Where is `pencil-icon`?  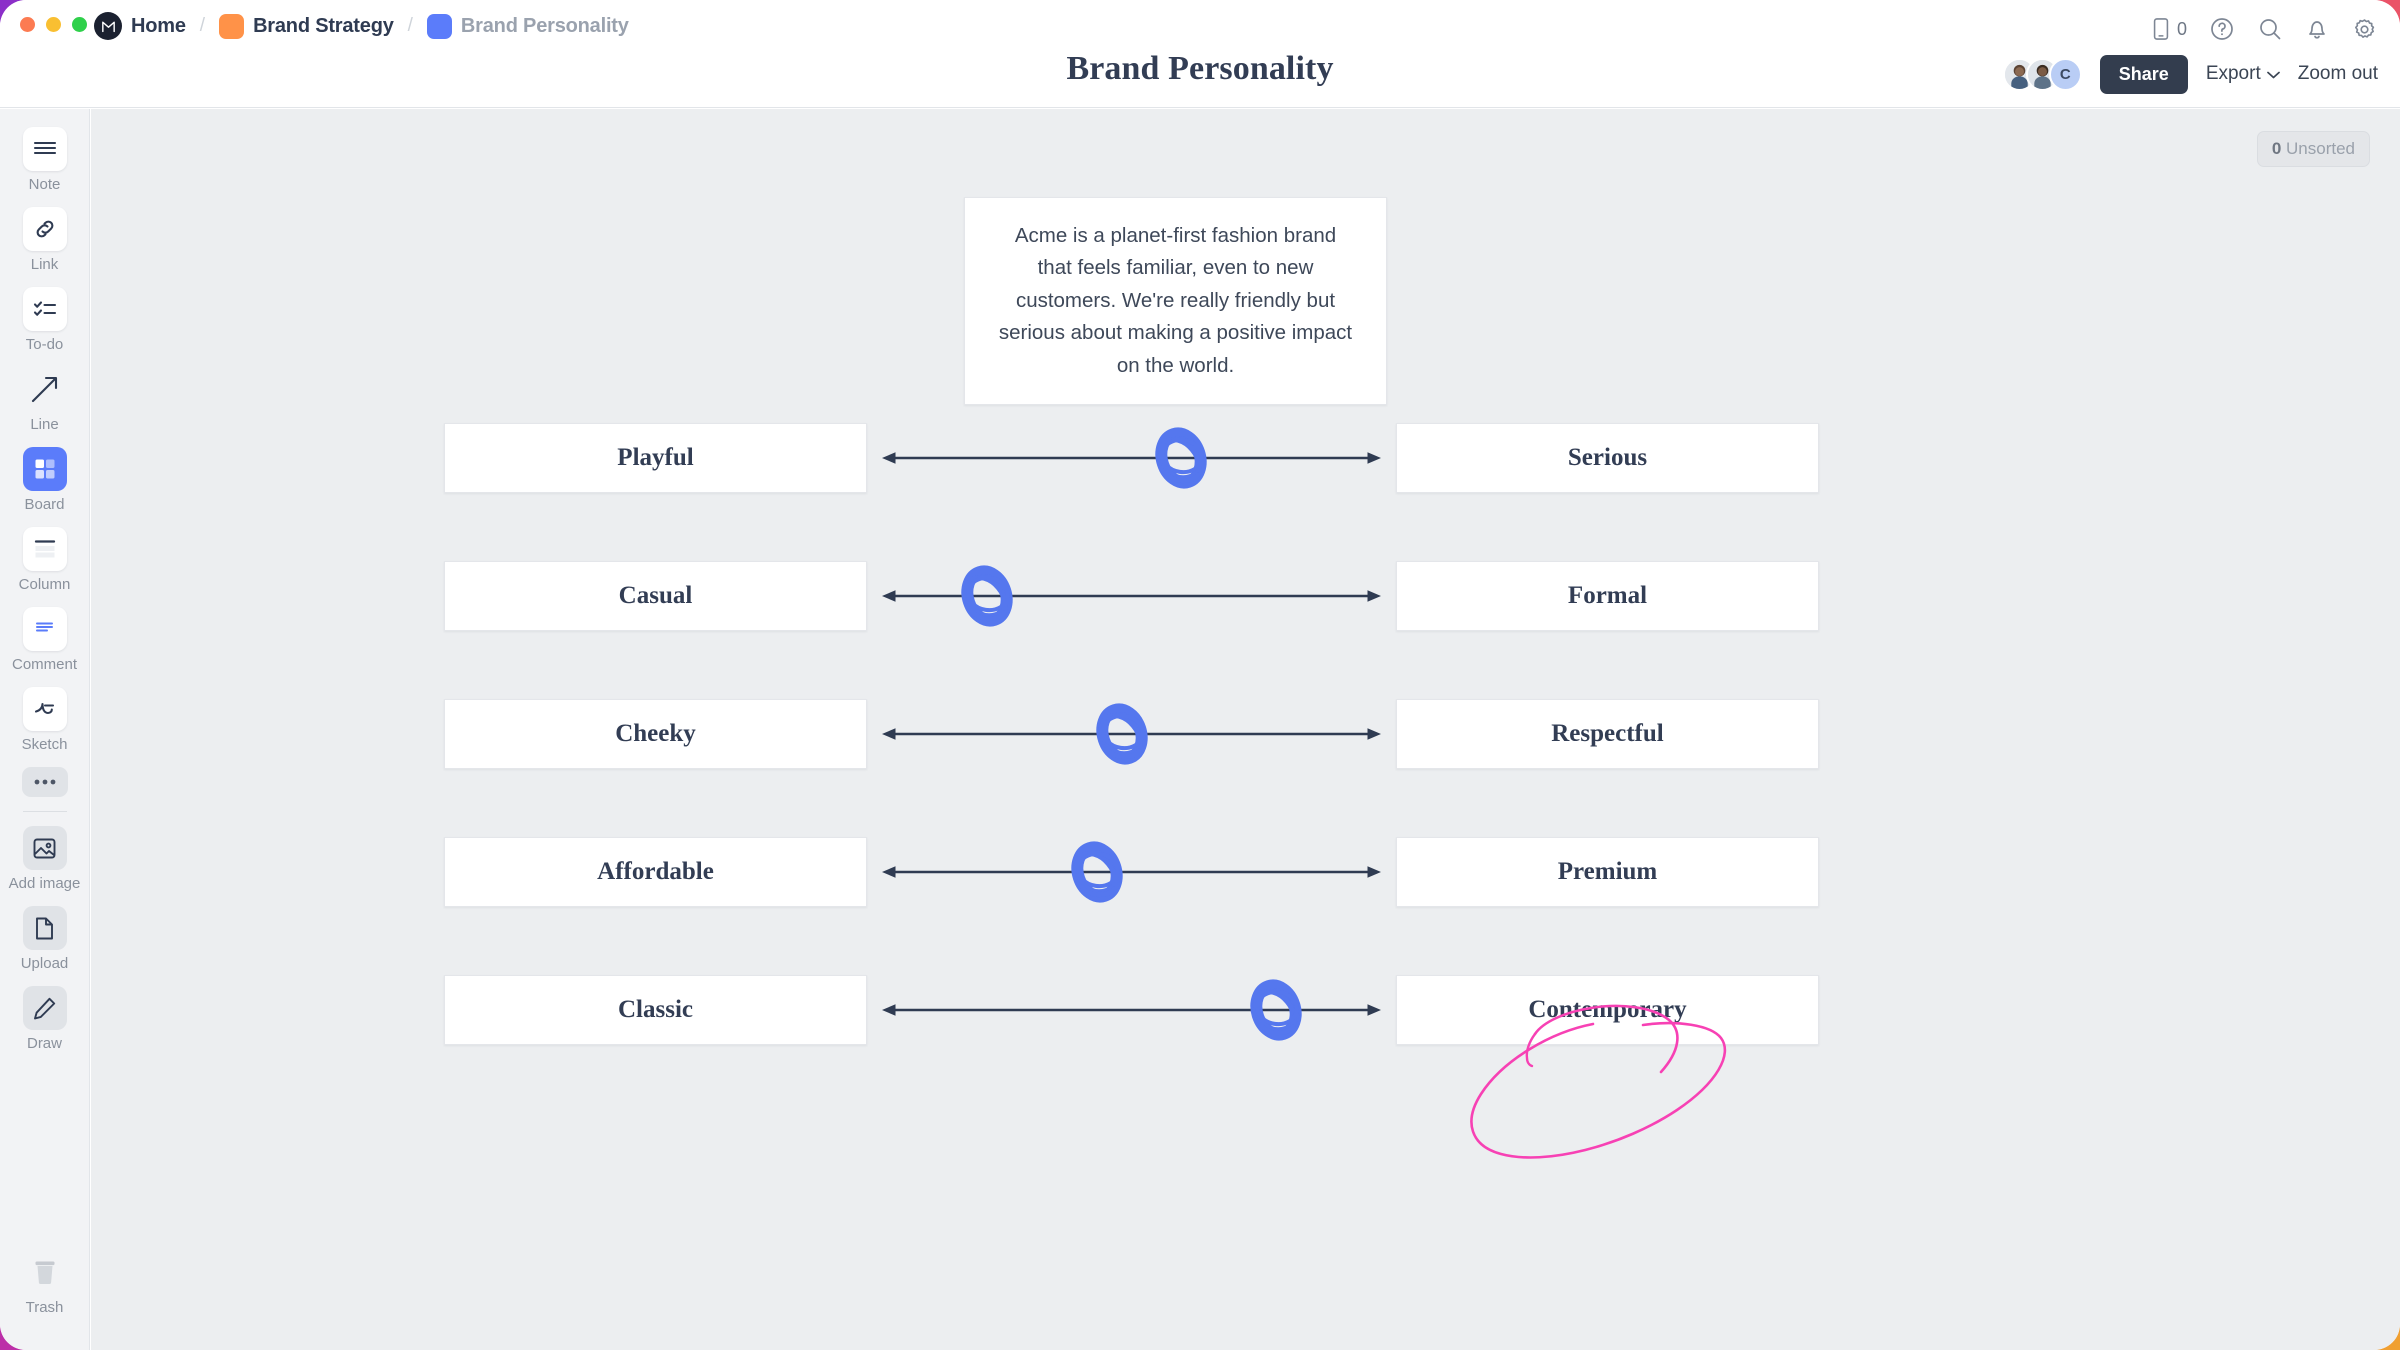
pencil-icon is located at coordinates (44, 1008).